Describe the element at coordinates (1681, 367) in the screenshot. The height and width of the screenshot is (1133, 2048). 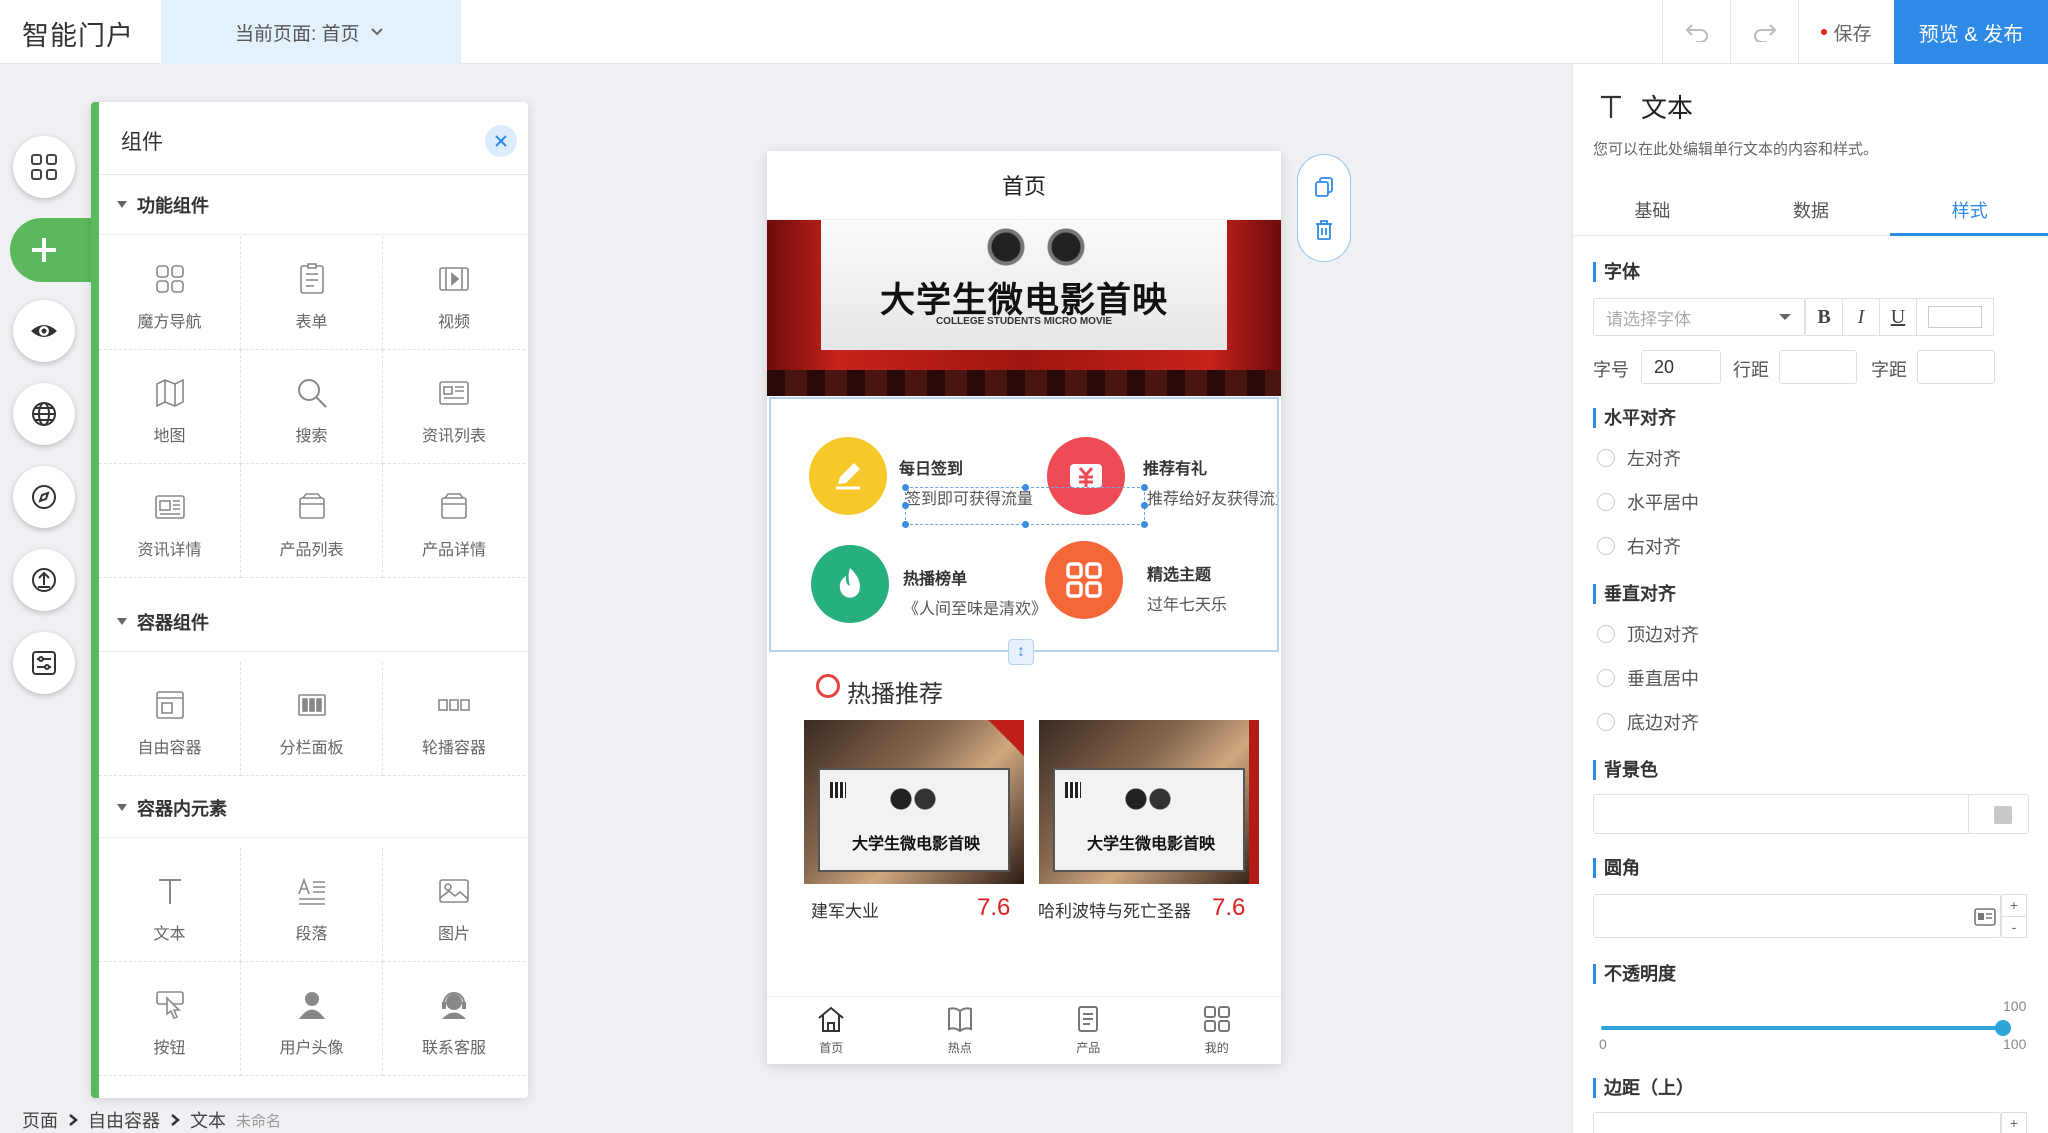
I see `font-size-input: 20` at that location.